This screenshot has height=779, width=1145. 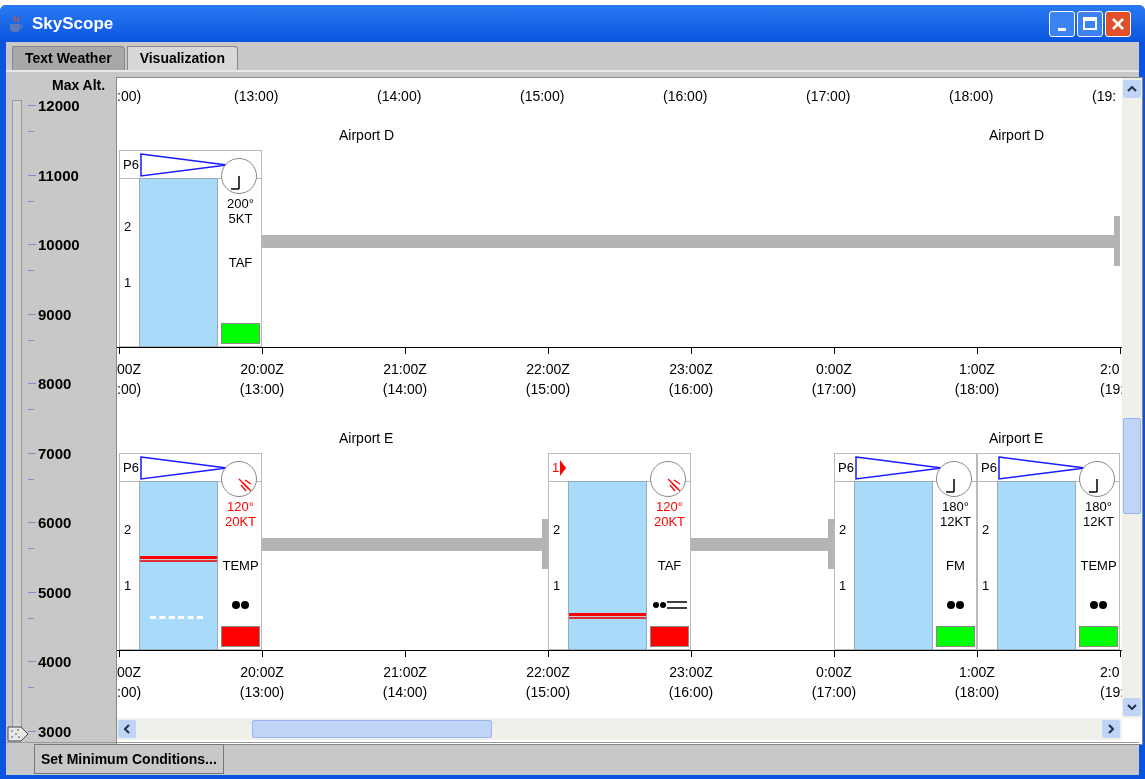 I want to click on scroll-left-button, so click(x=127, y=729).